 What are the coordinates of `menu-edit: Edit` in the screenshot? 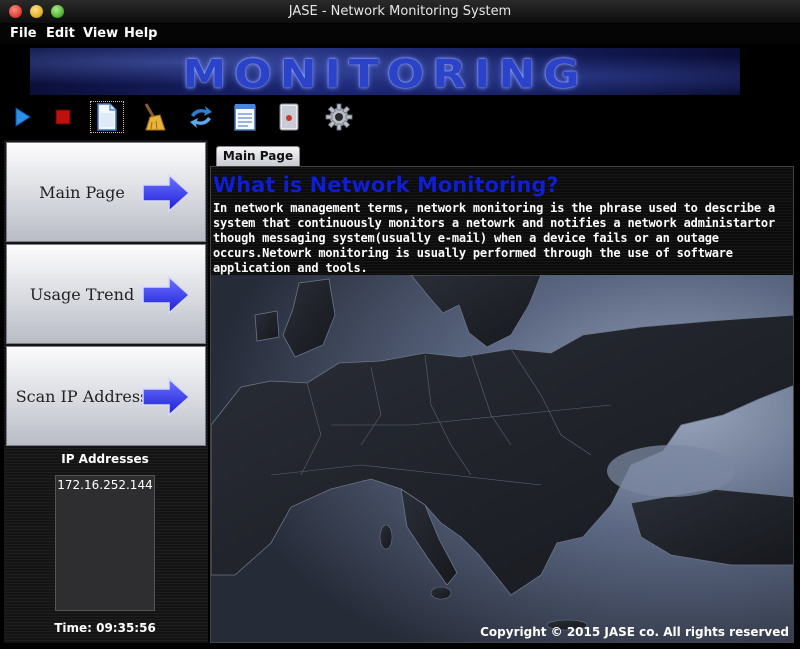 It's located at (60, 33).